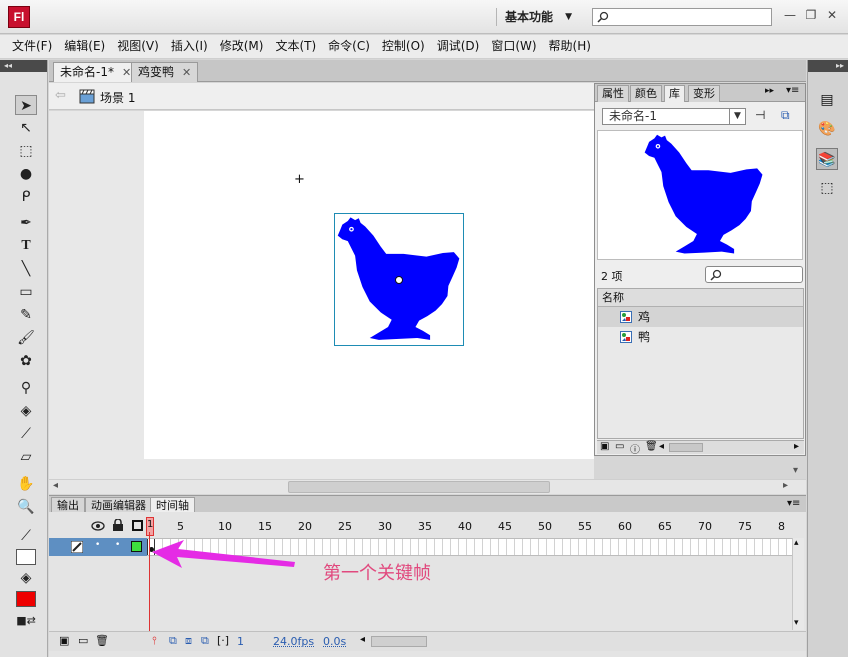 This screenshot has height=657, width=848. I want to click on subselection-tool-icon: ↖, so click(26, 128).